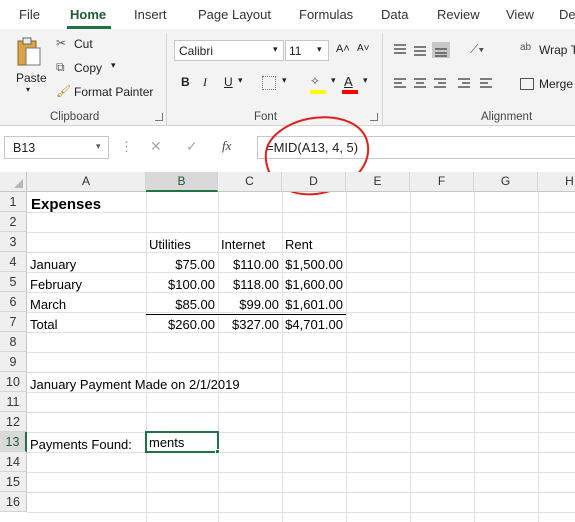  I want to click on column-header-a: A, so click(86, 182).